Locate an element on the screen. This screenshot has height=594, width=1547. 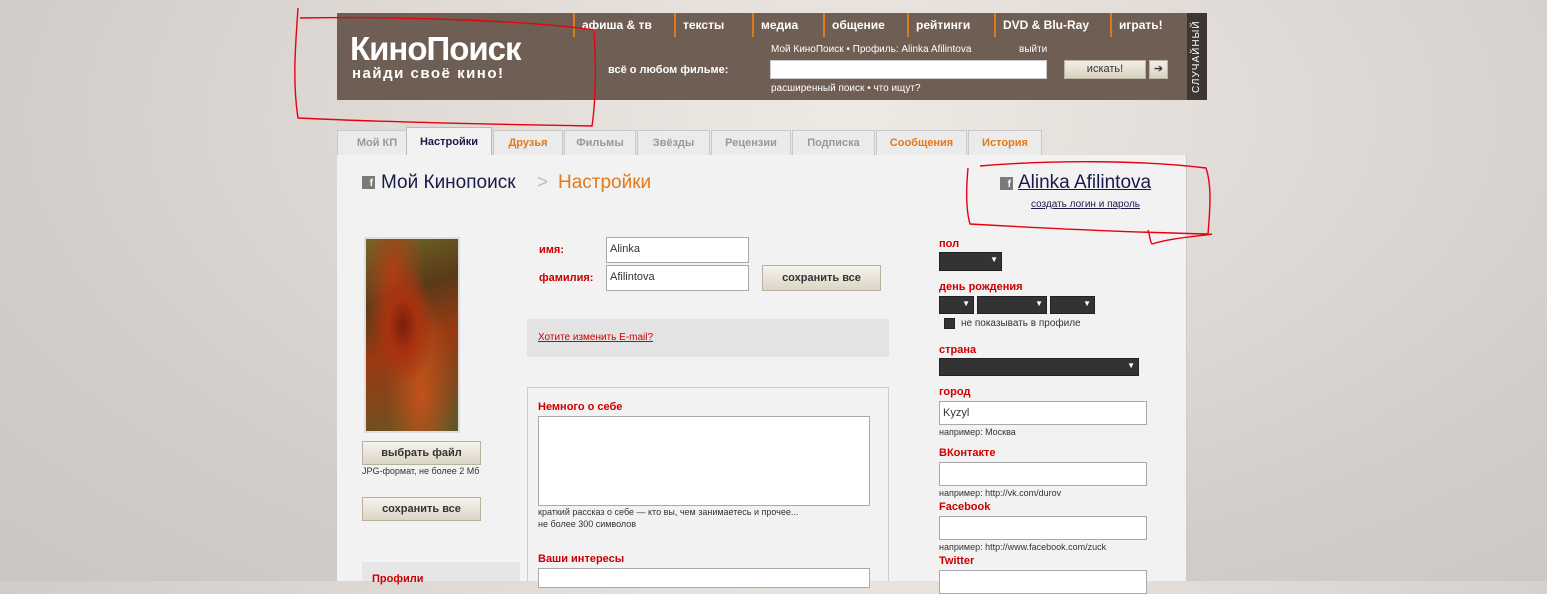
random-label: СЛУЧАЙНЫЙ is located at coordinates (1196, 56).